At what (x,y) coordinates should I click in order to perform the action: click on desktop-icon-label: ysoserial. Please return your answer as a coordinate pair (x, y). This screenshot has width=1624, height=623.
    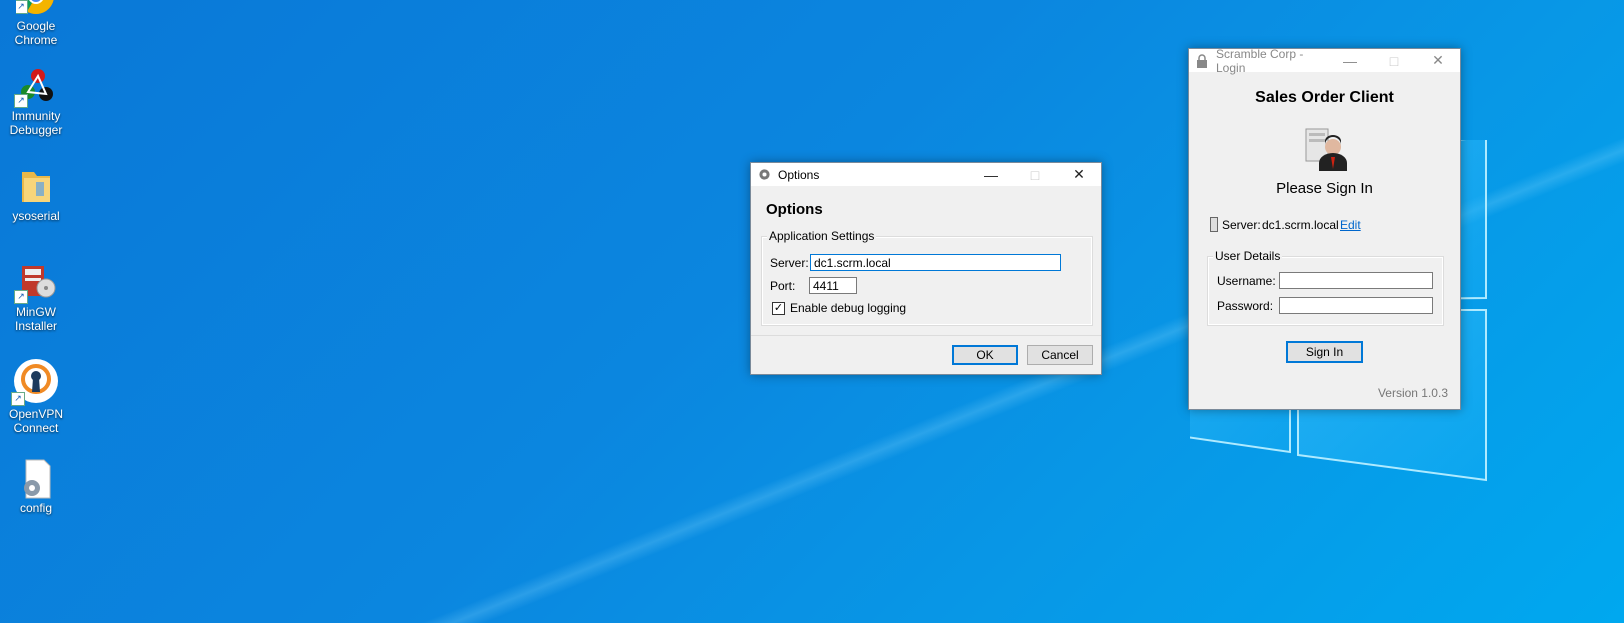
    Looking at the image, I should click on (36, 216).